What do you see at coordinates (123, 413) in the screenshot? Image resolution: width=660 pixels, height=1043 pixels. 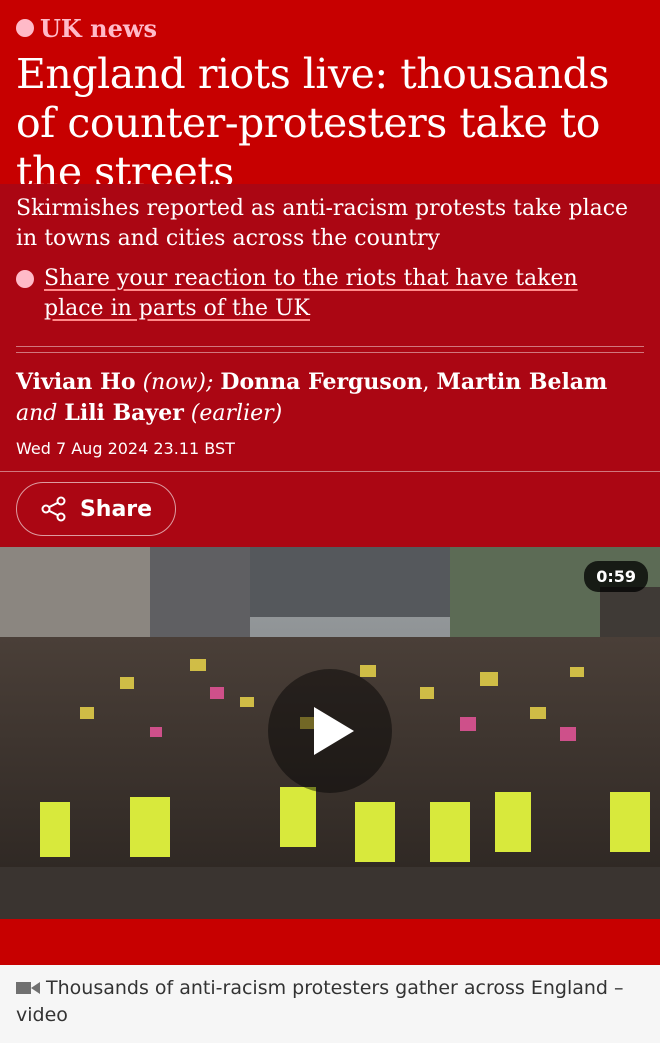 I see `byline-author-4: Lili Bayer` at bounding box center [123, 413].